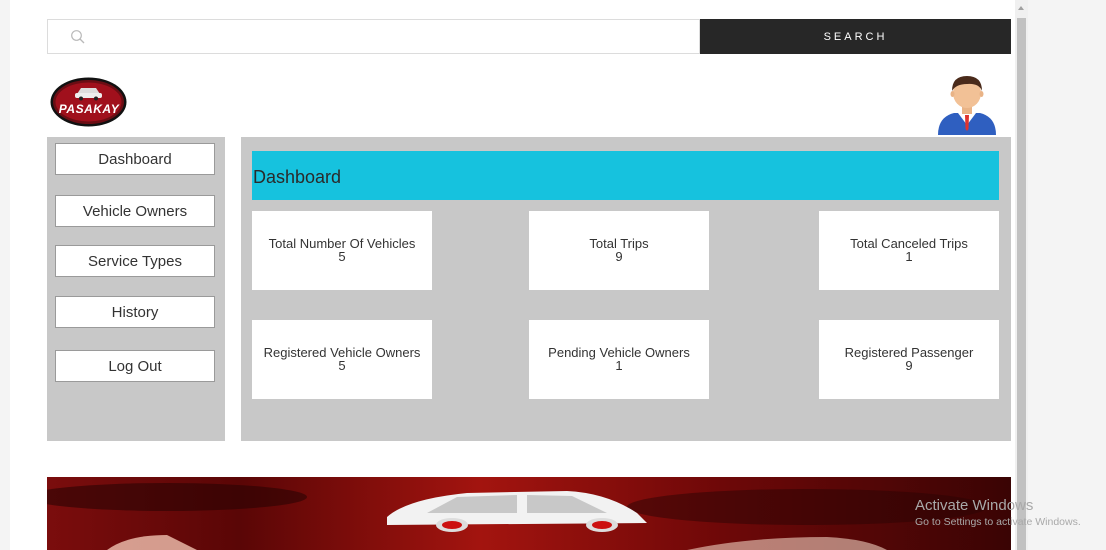  What do you see at coordinates (135, 366) in the screenshot?
I see `sidebar-item-log-out: Log Out` at bounding box center [135, 366].